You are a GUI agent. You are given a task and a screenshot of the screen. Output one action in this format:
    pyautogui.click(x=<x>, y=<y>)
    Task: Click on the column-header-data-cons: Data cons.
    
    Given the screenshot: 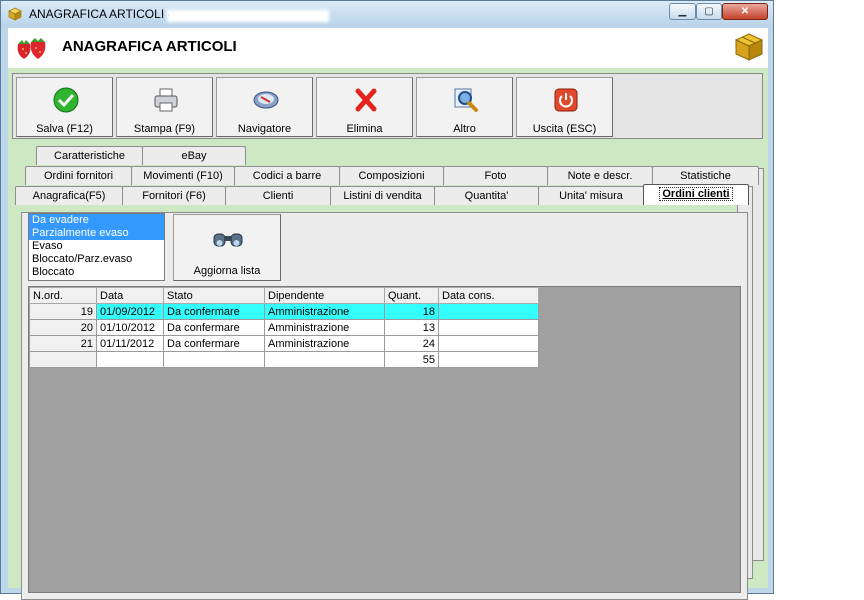 What is the action you would take?
    pyautogui.click(x=488, y=295)
    